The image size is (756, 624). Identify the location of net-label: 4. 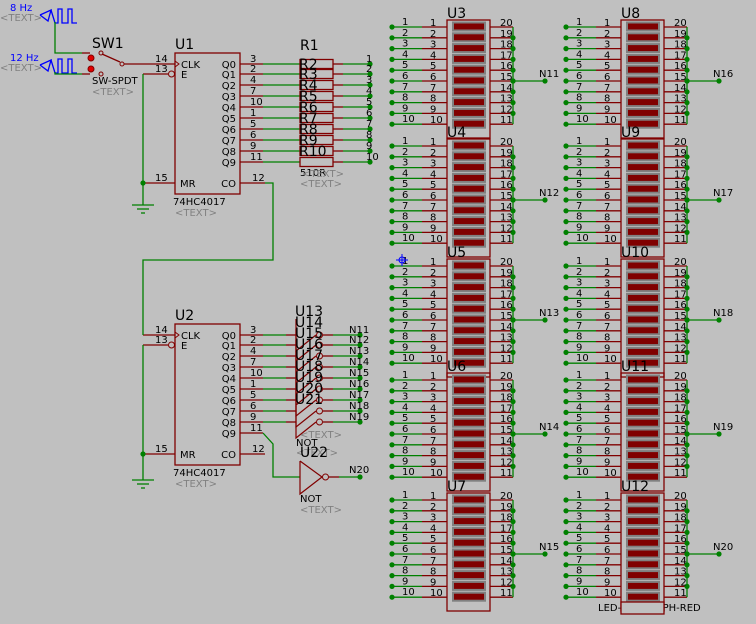
(579, 527).